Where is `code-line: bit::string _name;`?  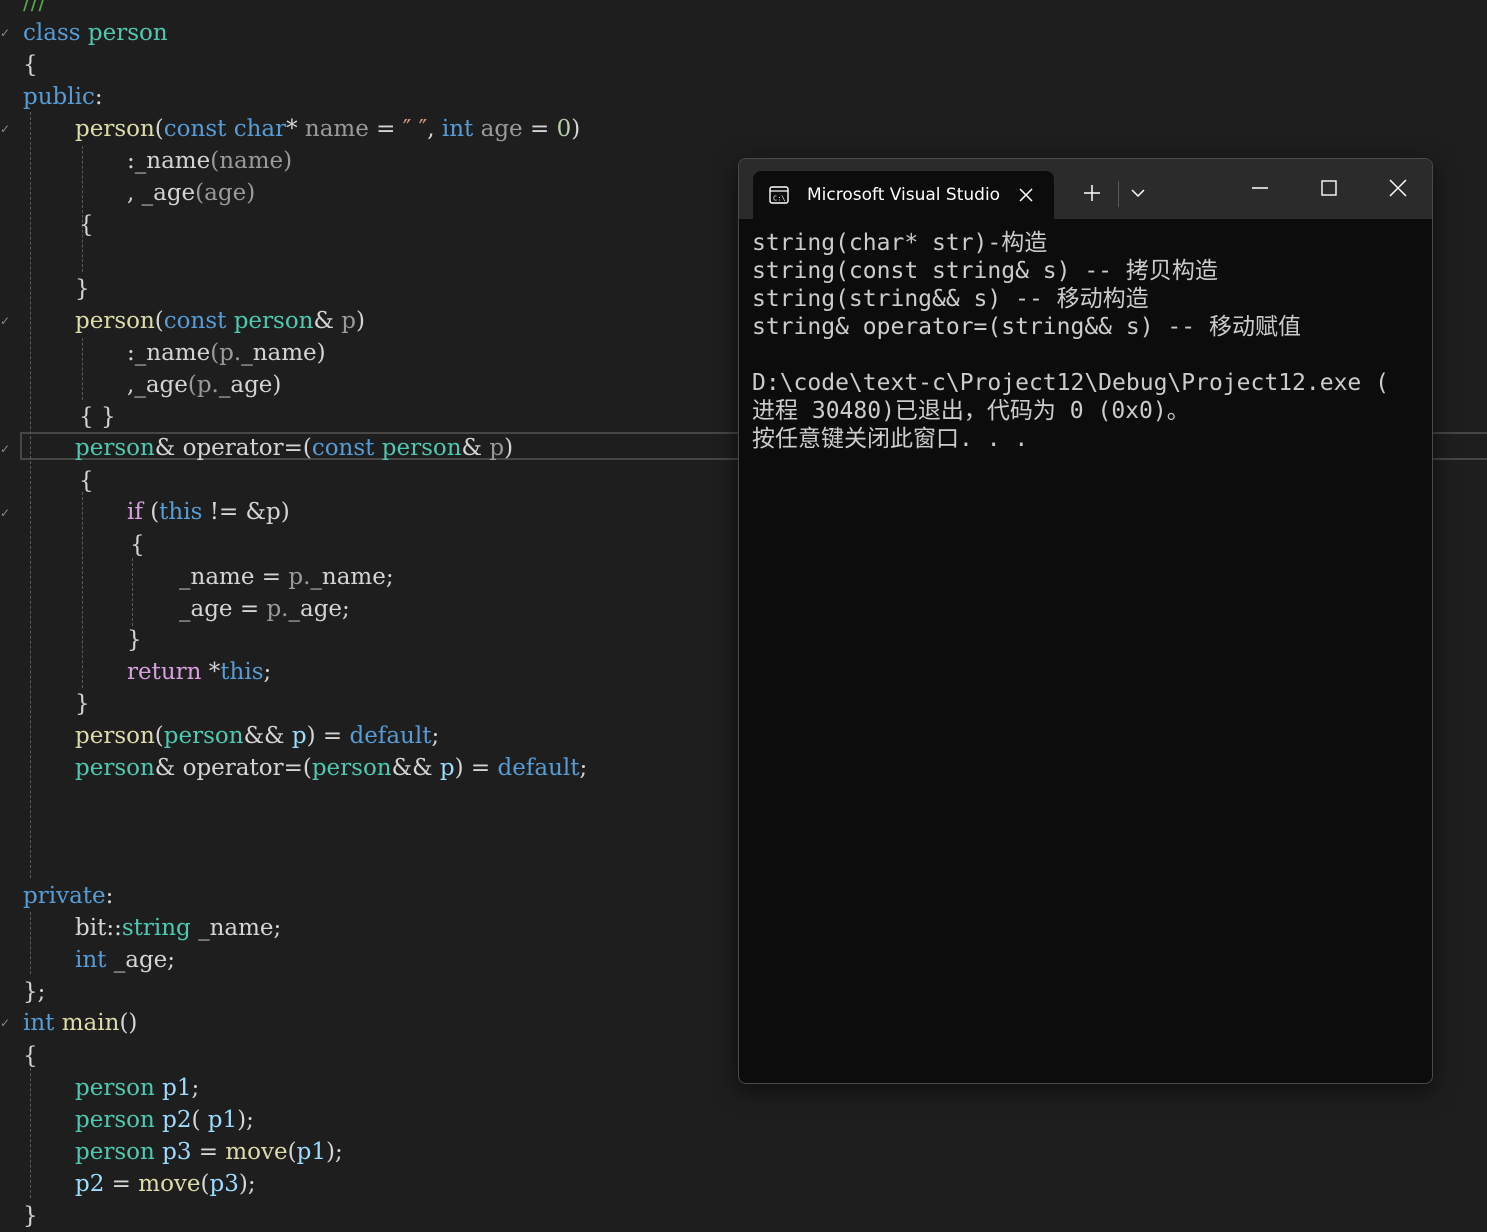
code-line: bit::string _name; is located at coordinates (178, 928).